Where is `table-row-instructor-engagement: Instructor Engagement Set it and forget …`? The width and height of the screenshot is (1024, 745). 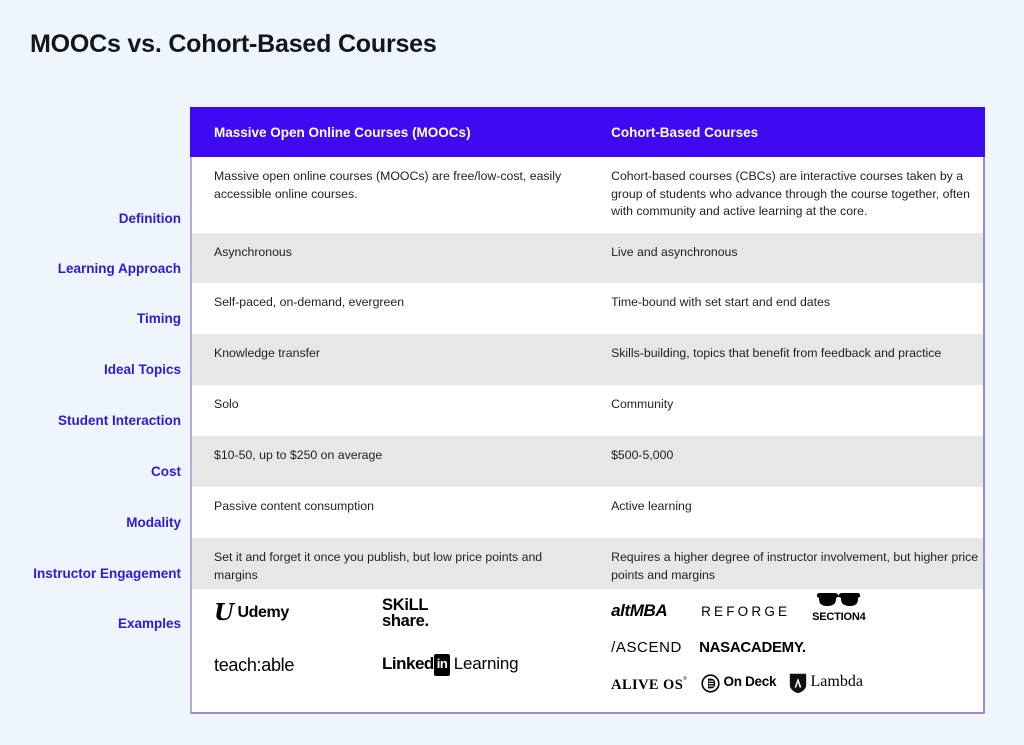 table-row-instructor-engagement: Instructor Engagement Set it and forget … is located at coordinates (512, 564).